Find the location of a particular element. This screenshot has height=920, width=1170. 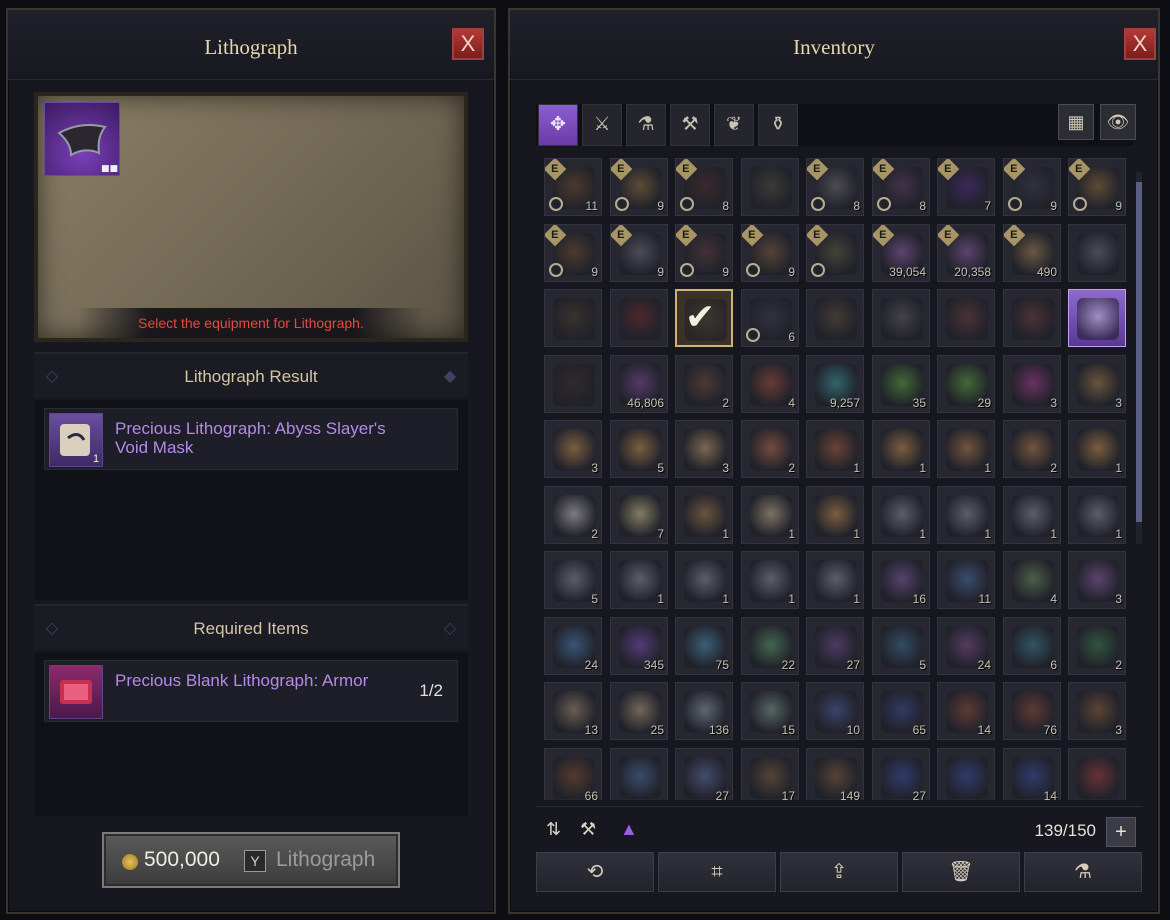

inventory-slot: 149 is located at coordinates (835, 774).